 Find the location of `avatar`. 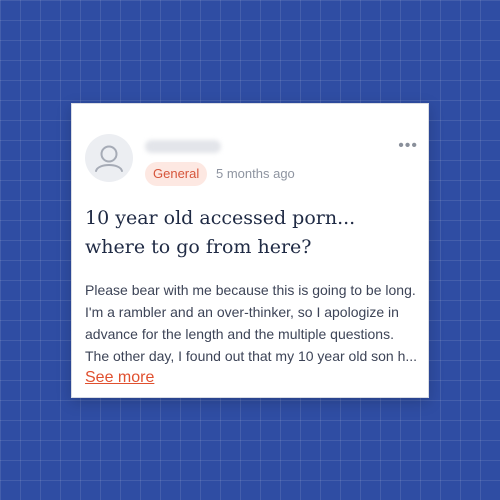

avatar is located at coordinates (109, 158).